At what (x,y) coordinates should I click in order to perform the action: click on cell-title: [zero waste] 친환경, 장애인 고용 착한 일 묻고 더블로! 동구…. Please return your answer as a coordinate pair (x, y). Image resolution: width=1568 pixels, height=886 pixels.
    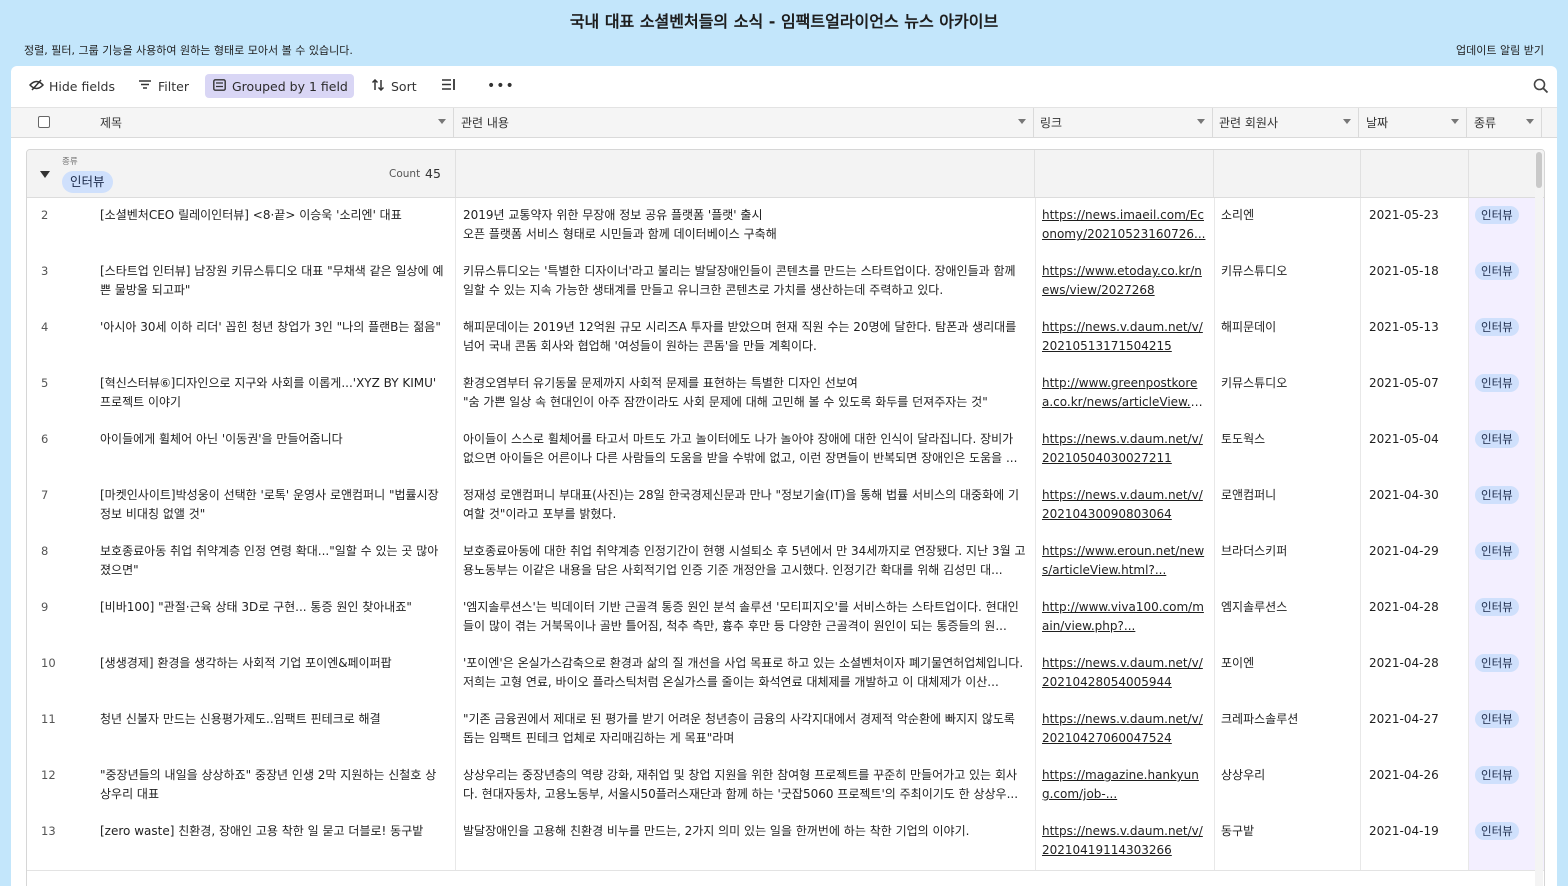
    Looking at the image, I should click on (274, 842).